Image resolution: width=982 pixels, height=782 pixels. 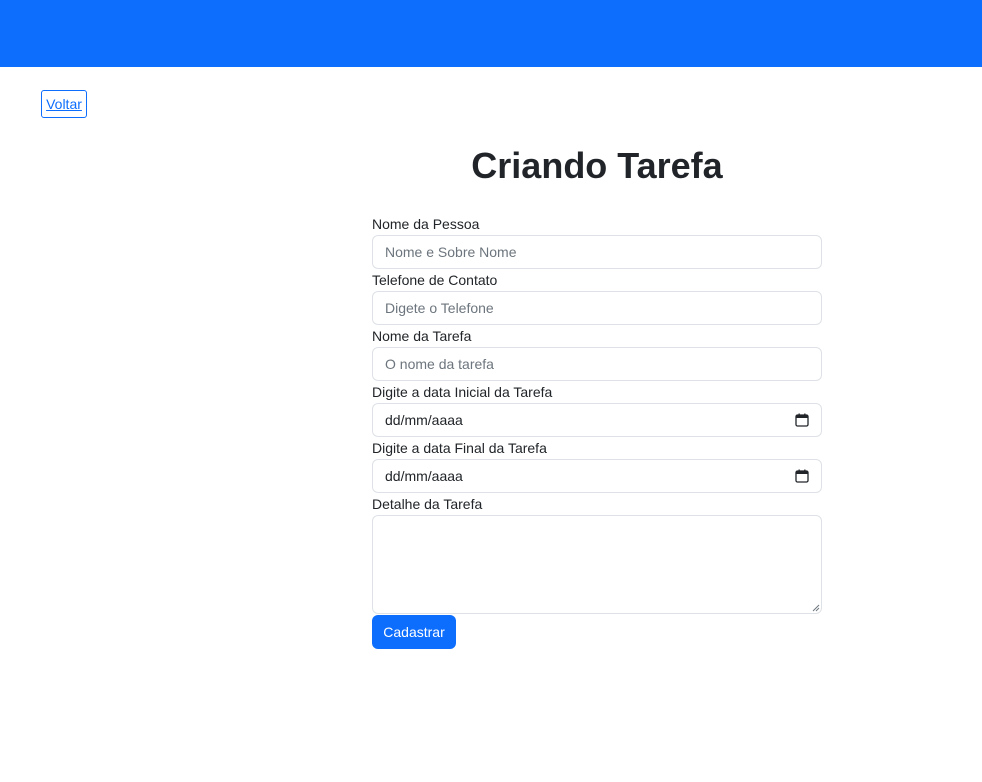 I want to click on person-name-label: Nome da Pessoa, so click(x=426, y=224).